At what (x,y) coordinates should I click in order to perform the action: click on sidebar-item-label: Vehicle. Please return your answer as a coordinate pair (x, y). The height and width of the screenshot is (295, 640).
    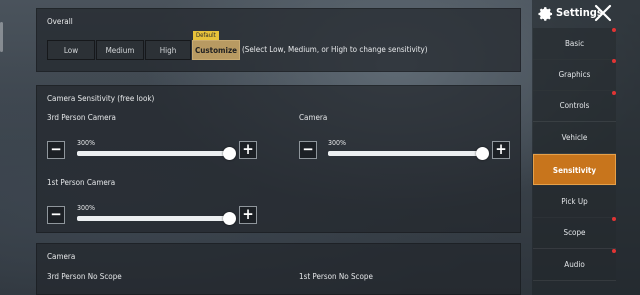
    Looking at the image, I should click on (574, 137).